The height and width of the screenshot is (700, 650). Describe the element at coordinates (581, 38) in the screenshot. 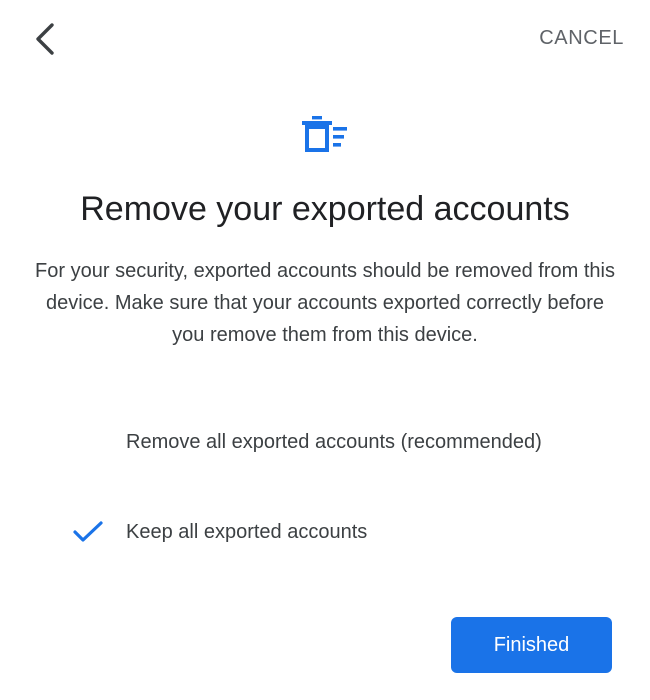

I see `cancel-button: CANCEL` at that location.